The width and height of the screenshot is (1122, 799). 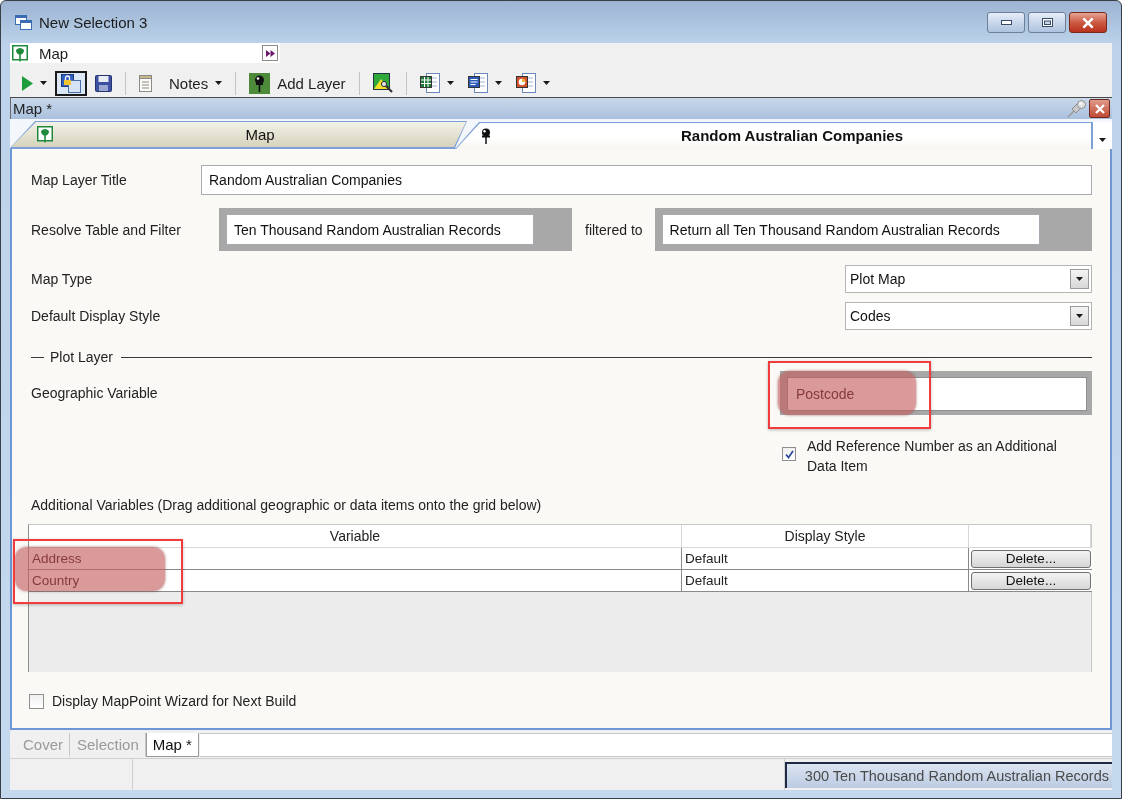 What do you see at coordinates (106, 229) in the screenshot?
I see `field-label: Resolve Table and Filter` at bounding box center [106, 229].